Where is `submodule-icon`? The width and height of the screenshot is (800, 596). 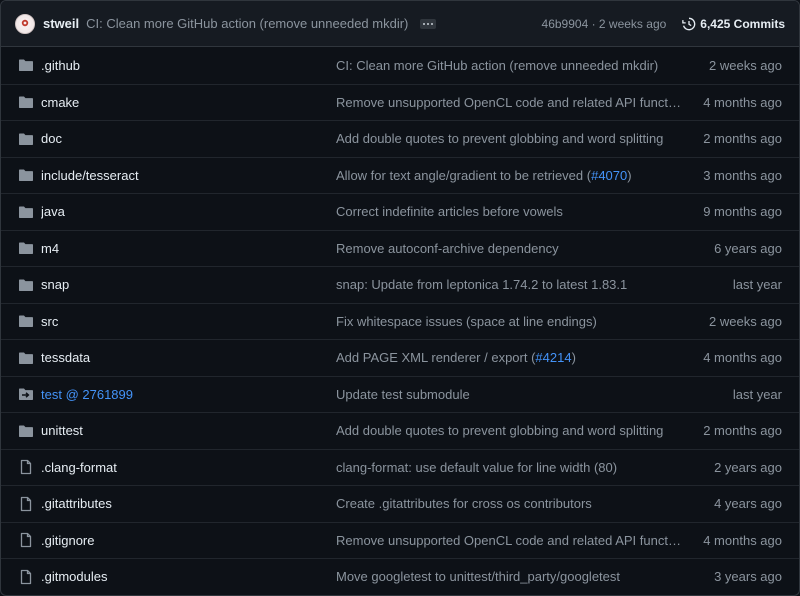
submodule-icon is located at coordinates (26, 394).